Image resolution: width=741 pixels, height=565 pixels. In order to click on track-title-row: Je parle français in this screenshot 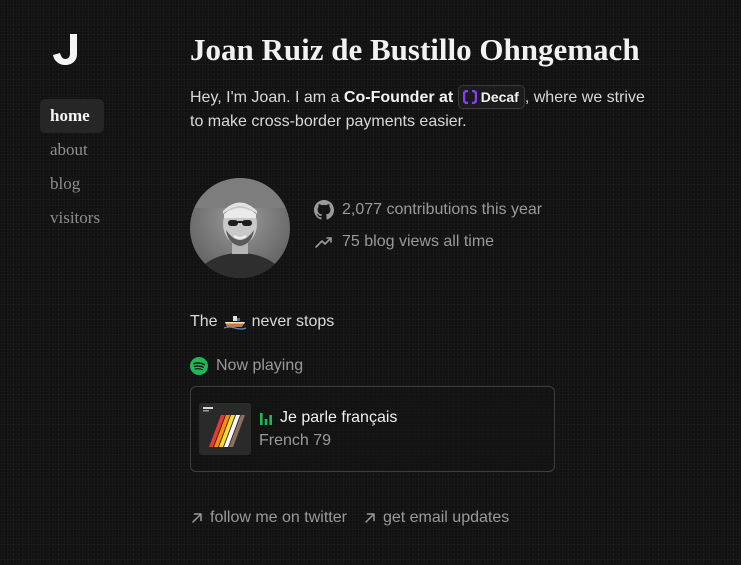, I will do `click(328, 418)`.